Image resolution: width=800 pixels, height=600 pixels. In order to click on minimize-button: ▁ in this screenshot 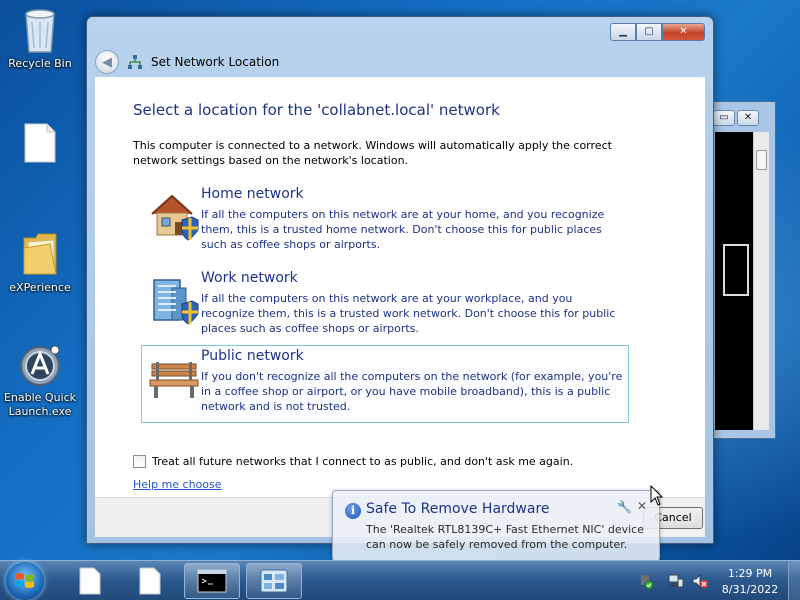, I will do `click(623, 32)`.